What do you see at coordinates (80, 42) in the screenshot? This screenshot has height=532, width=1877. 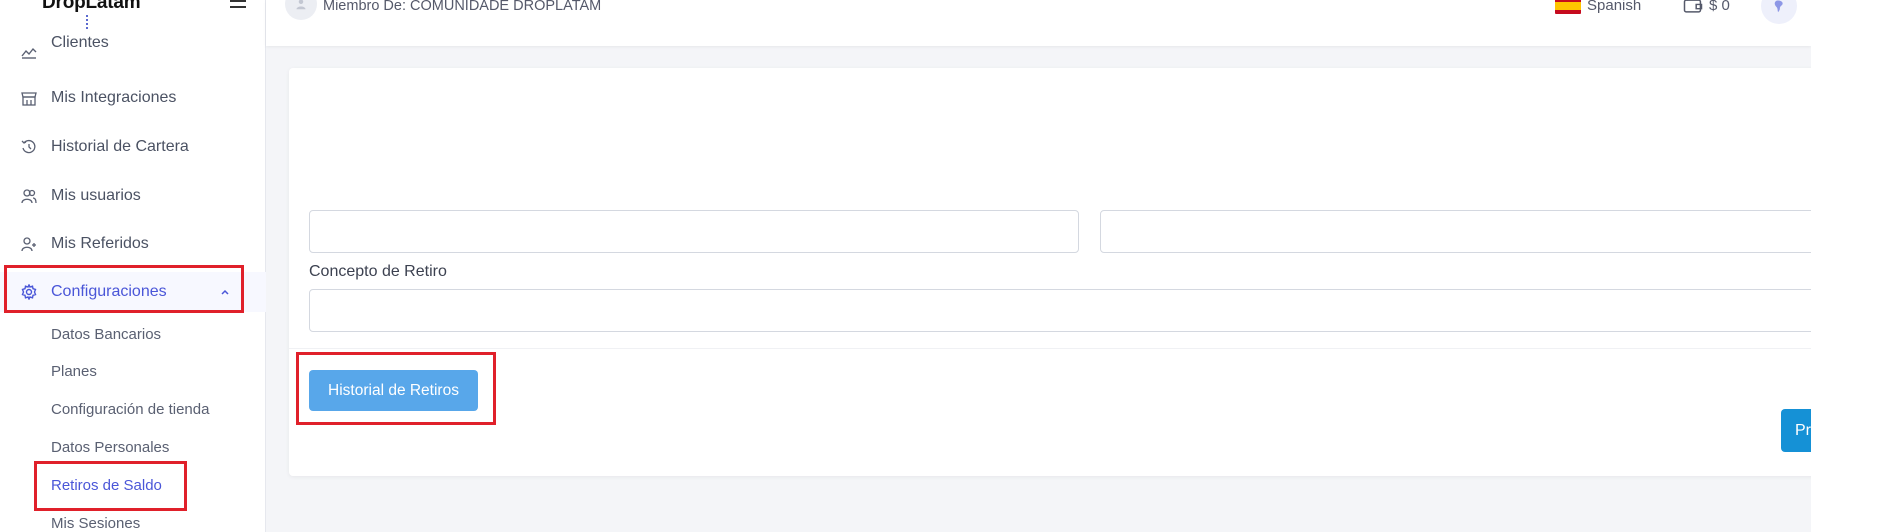 I see `sidebar-item-label: Clientes` at bounding box center [80, 42].